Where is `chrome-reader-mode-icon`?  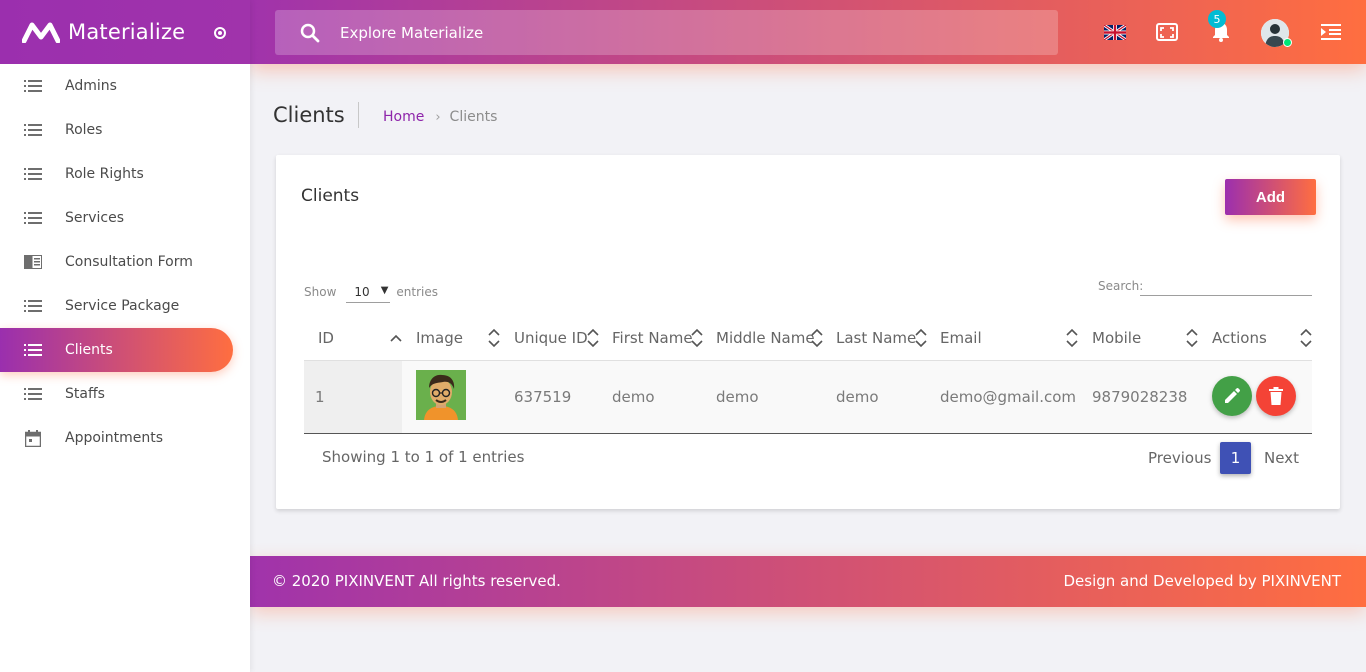 chrome-reader-mode-icon is located at coordinates (33, 262).